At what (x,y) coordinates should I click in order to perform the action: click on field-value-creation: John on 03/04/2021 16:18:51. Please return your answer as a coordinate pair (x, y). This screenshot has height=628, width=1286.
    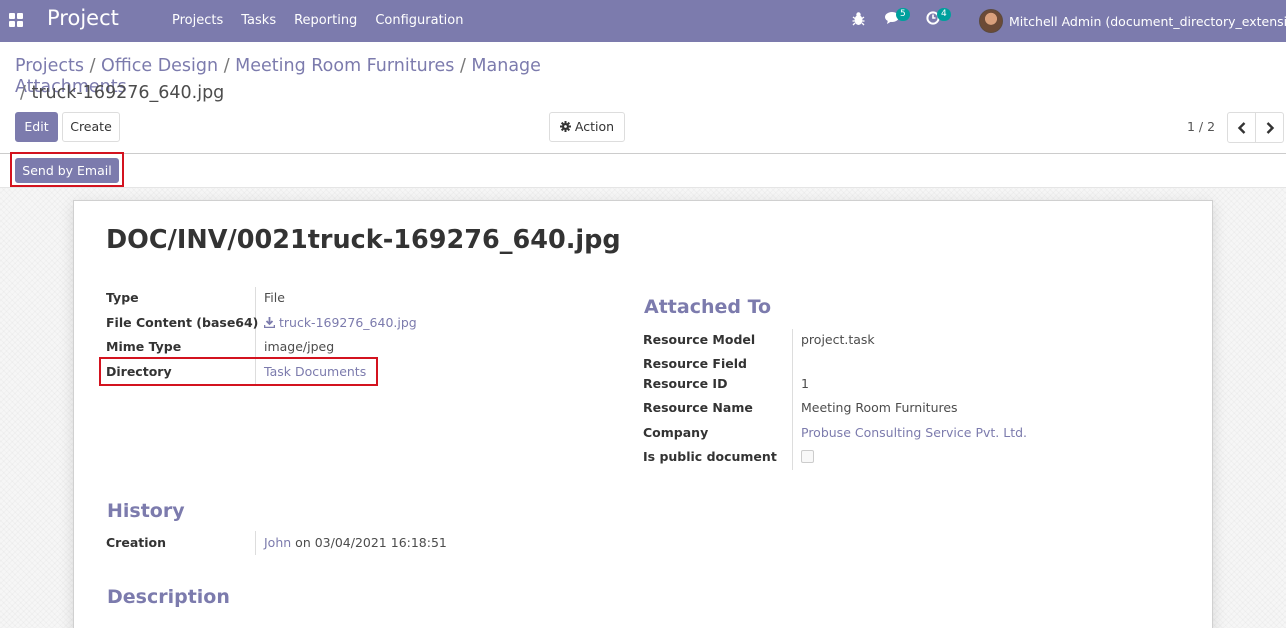
    Looking at the image, I should click on (355, 542).